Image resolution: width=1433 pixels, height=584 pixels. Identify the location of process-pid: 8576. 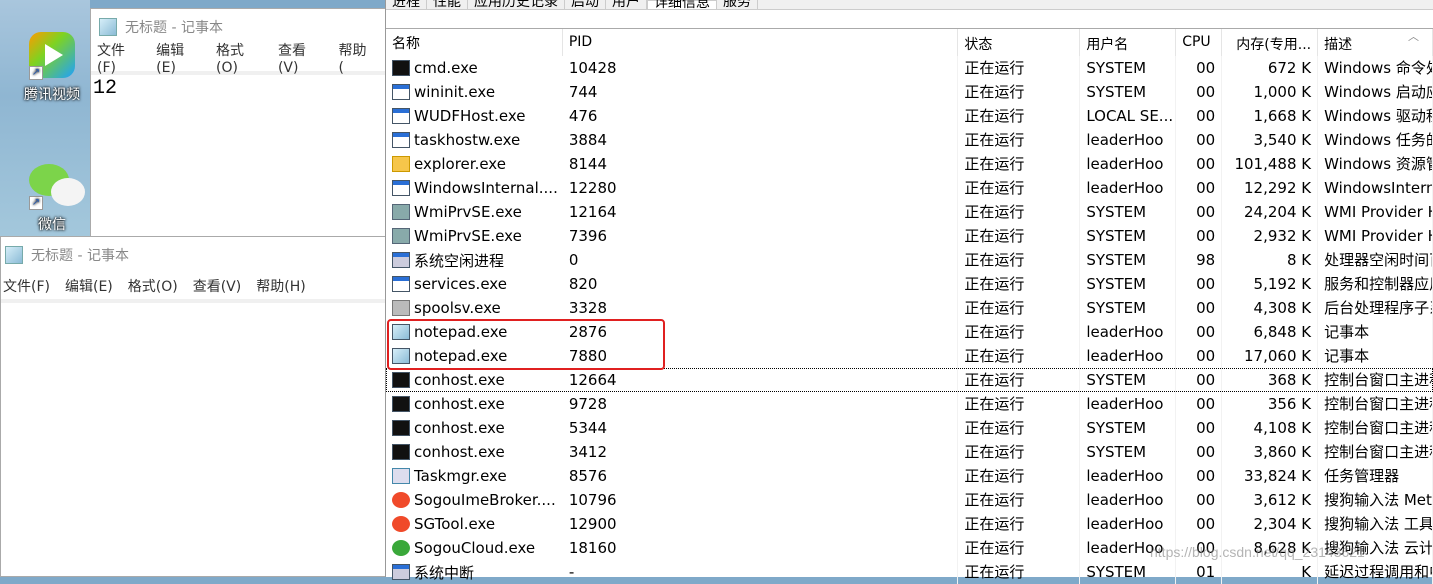
(761, 476).